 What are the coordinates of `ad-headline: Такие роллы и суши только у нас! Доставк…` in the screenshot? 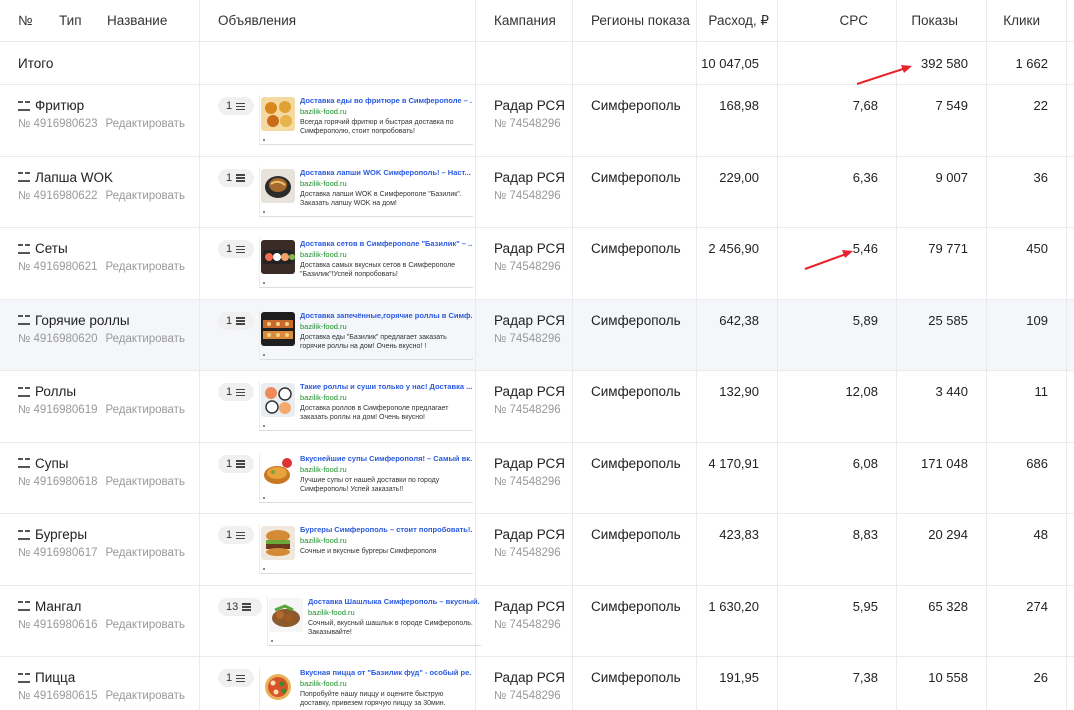 It's located at (386, 387).